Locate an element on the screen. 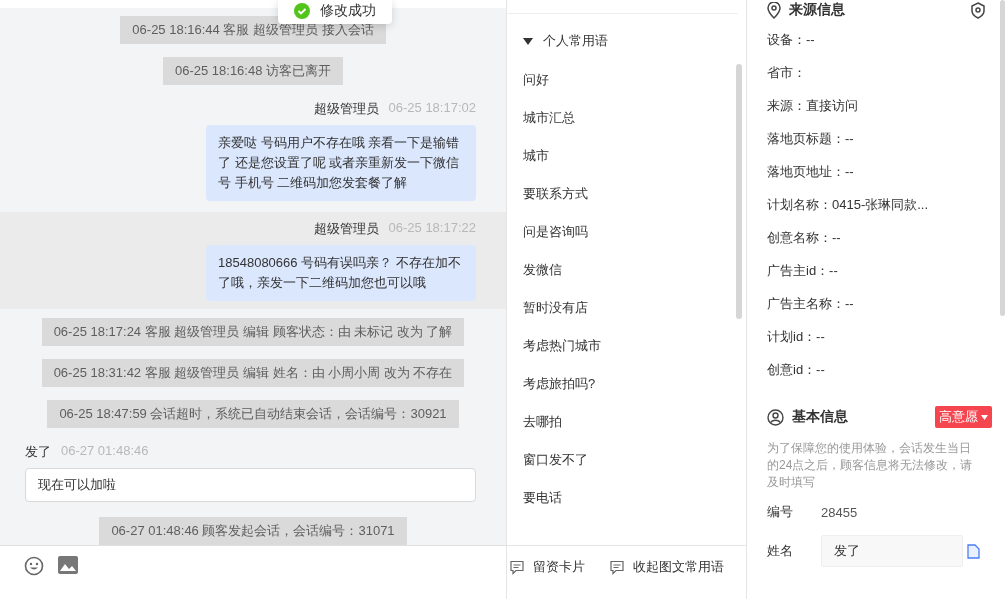 The image size is (1005, 599). message-bubble: 亲爱哒 号码用户不存在哦 亲看一下是输错了 还是您设置了呢 或者亲重新发一下微信号 手机号 二维码加您发套餐了解 is located at coordinates (341, 163).